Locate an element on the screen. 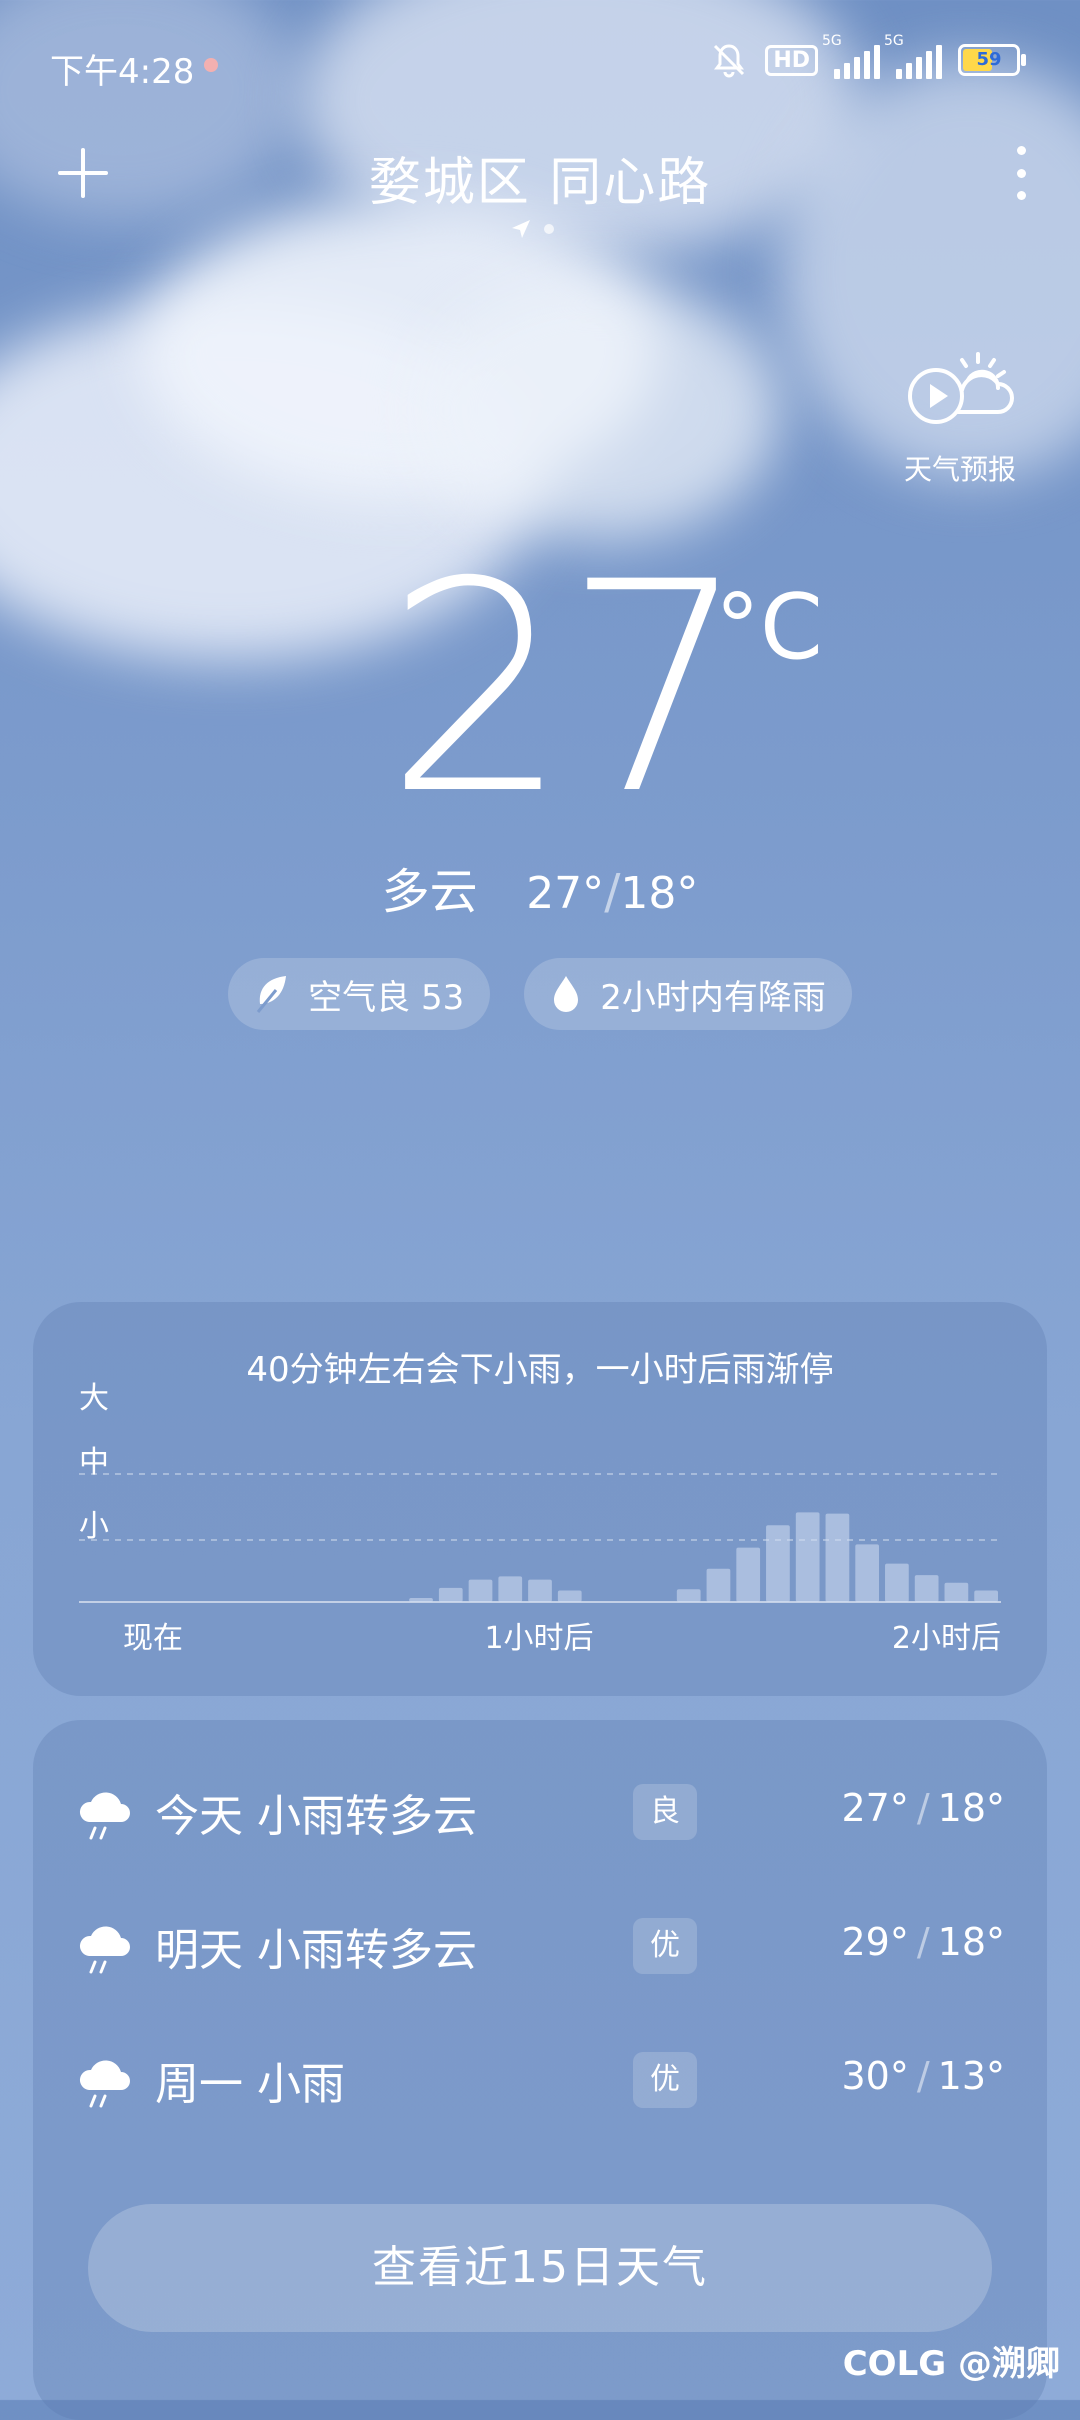 This screenshot has width=1080, height=2420. weather-forecast-video-button: 天气预报 is located at coordinates (960, 419).